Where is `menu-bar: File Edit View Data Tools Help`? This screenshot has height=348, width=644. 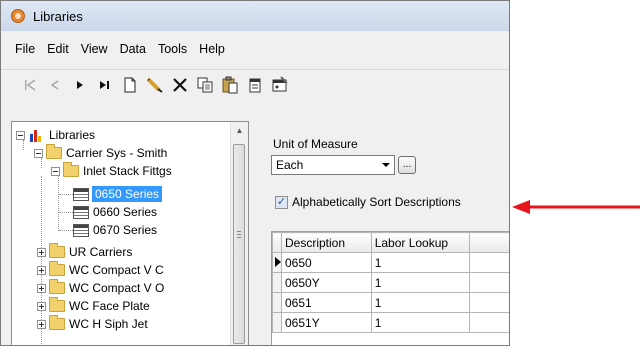
menu-bar: File Edit View Data Tools Help is located at coordinates (255, 49).